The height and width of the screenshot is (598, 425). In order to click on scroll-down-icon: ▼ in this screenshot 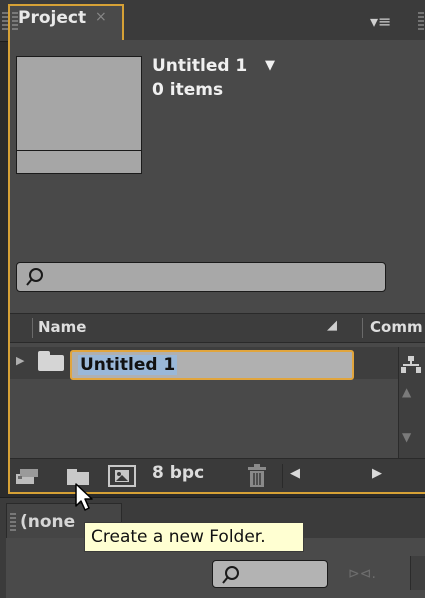, I will do `click(406, 437)`.